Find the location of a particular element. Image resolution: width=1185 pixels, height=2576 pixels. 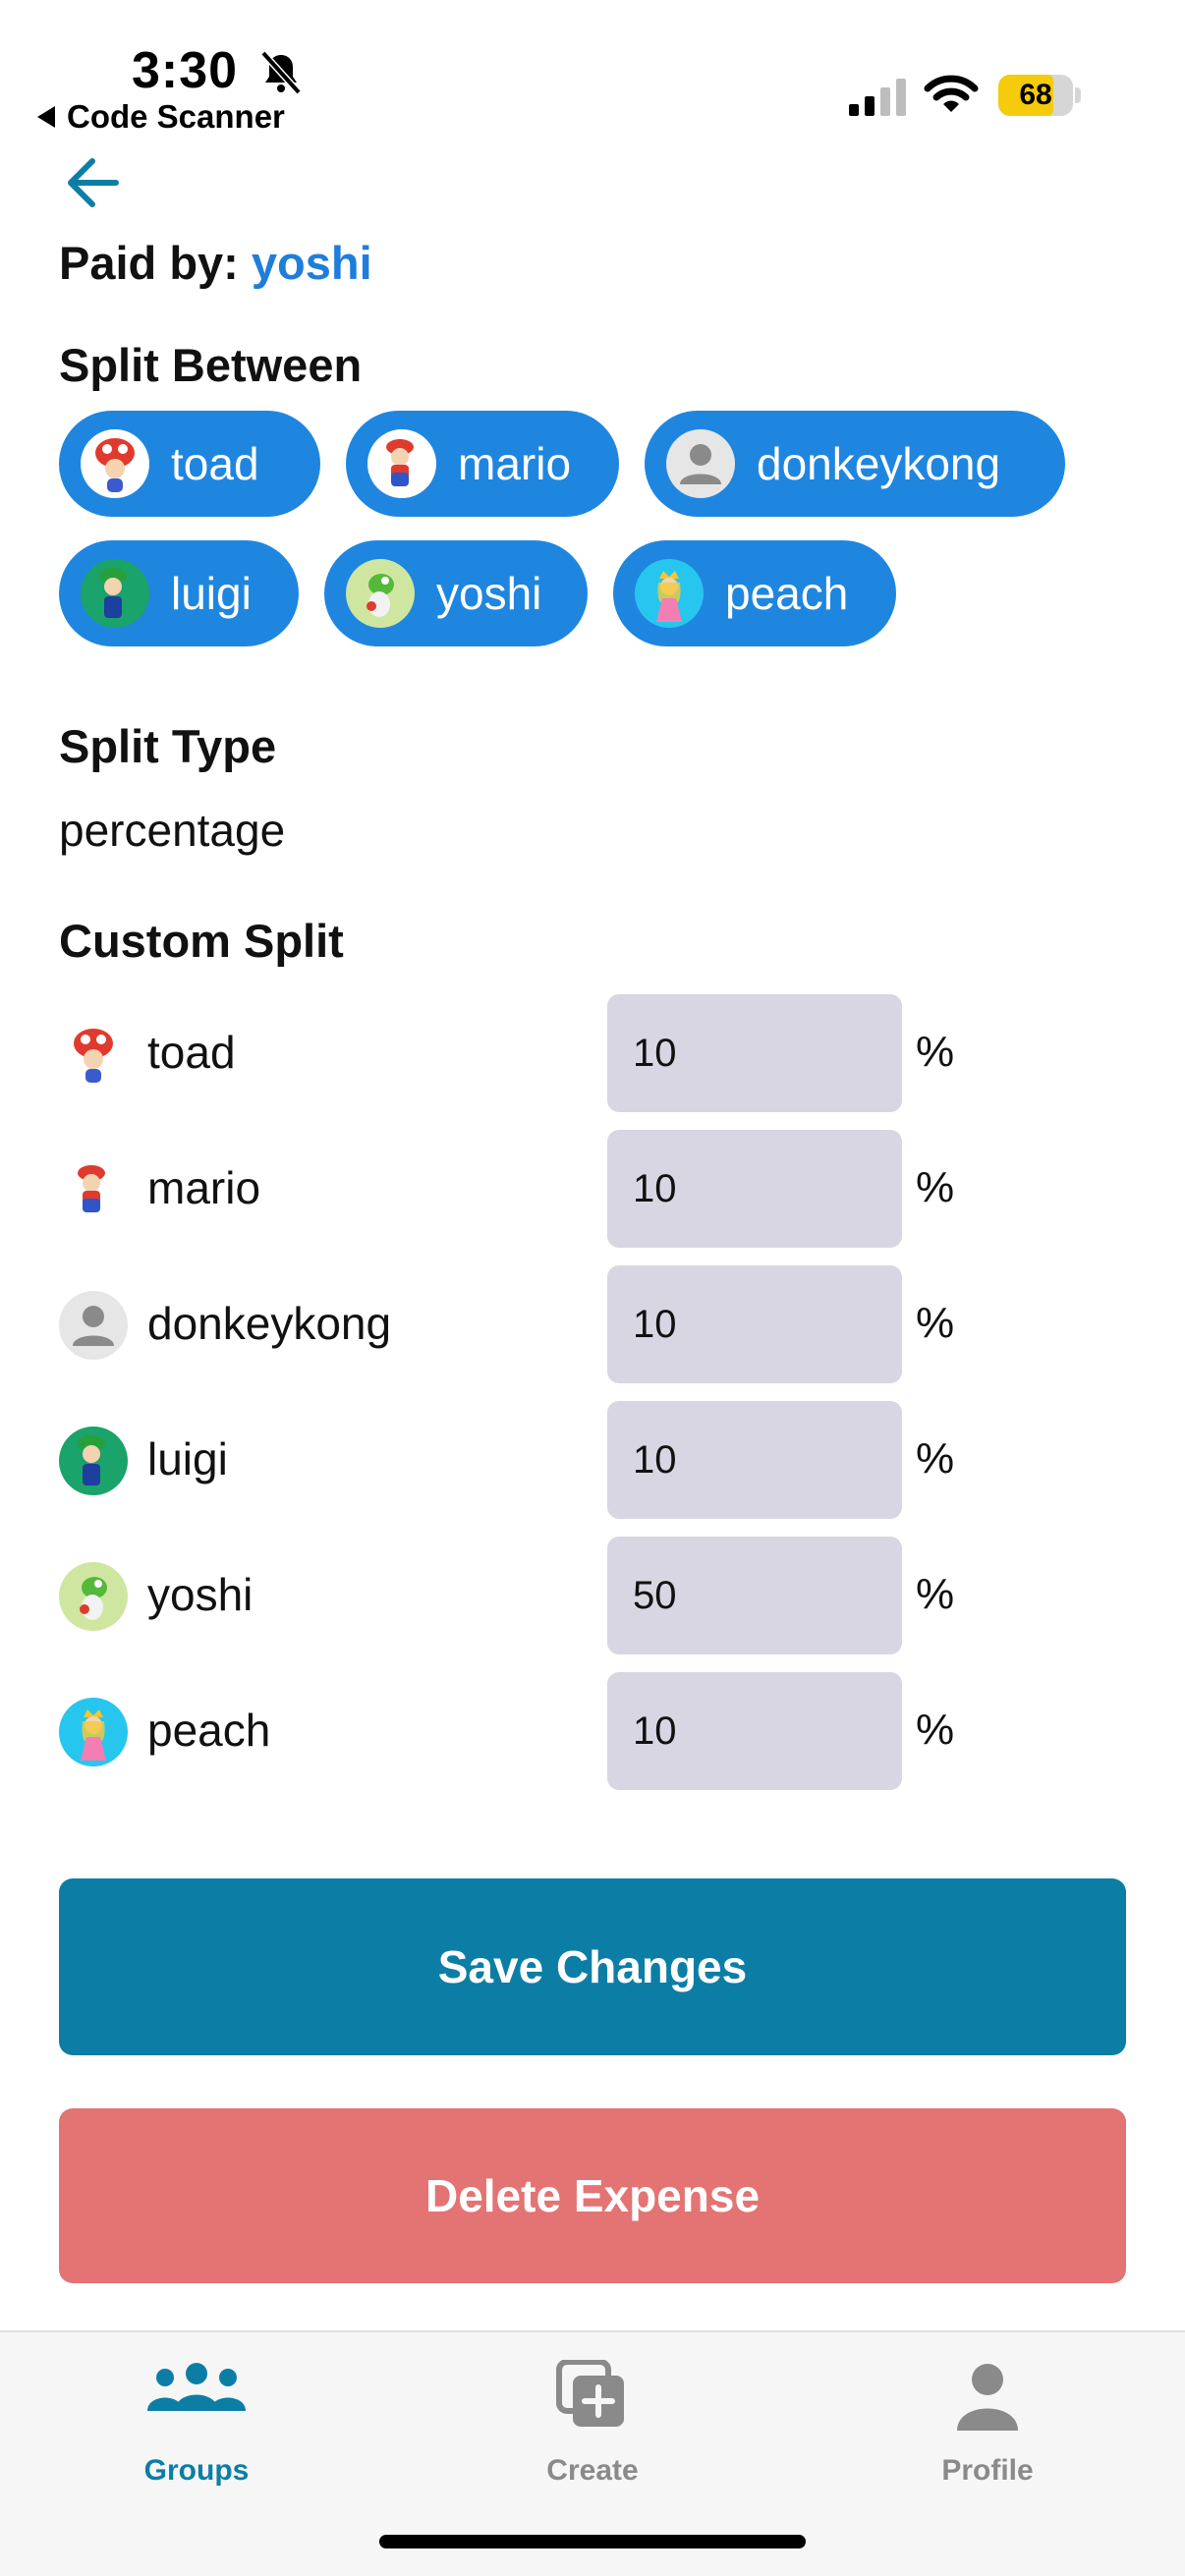

chip-label: toad is located at coordinates (215, 463).